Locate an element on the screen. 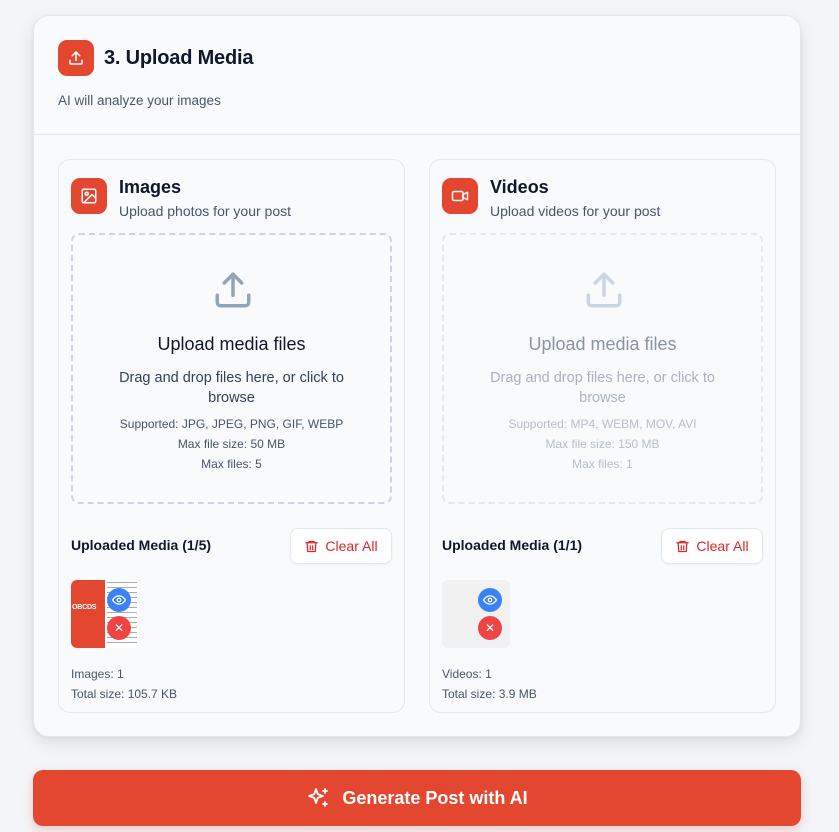  images-title: Images is located at coordinates (150, 187).